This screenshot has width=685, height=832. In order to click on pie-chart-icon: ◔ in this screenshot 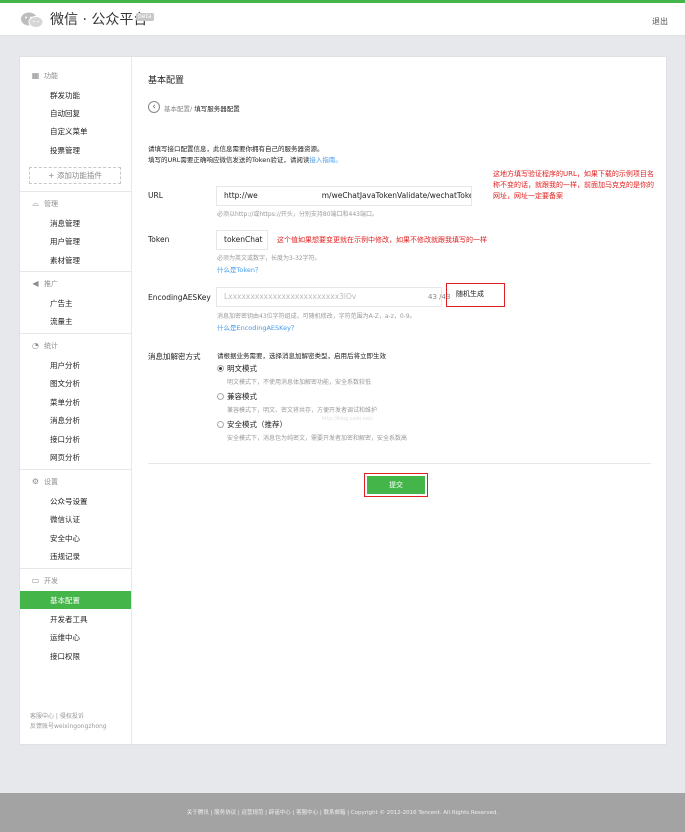, I will do `click(35, 345)`.